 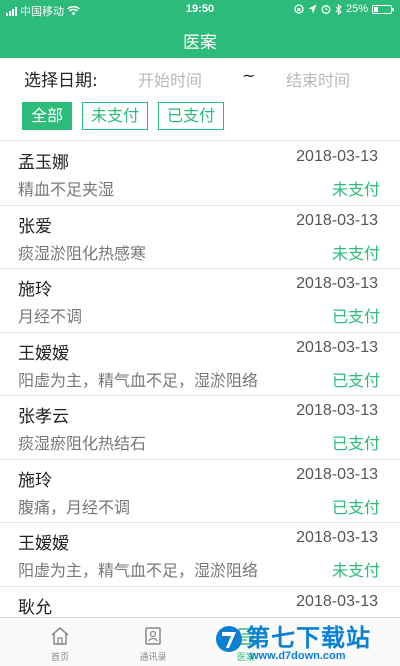 I want to click on site-watermark: 第七下载站 www.d7down.com, so click(x=304, y=640).